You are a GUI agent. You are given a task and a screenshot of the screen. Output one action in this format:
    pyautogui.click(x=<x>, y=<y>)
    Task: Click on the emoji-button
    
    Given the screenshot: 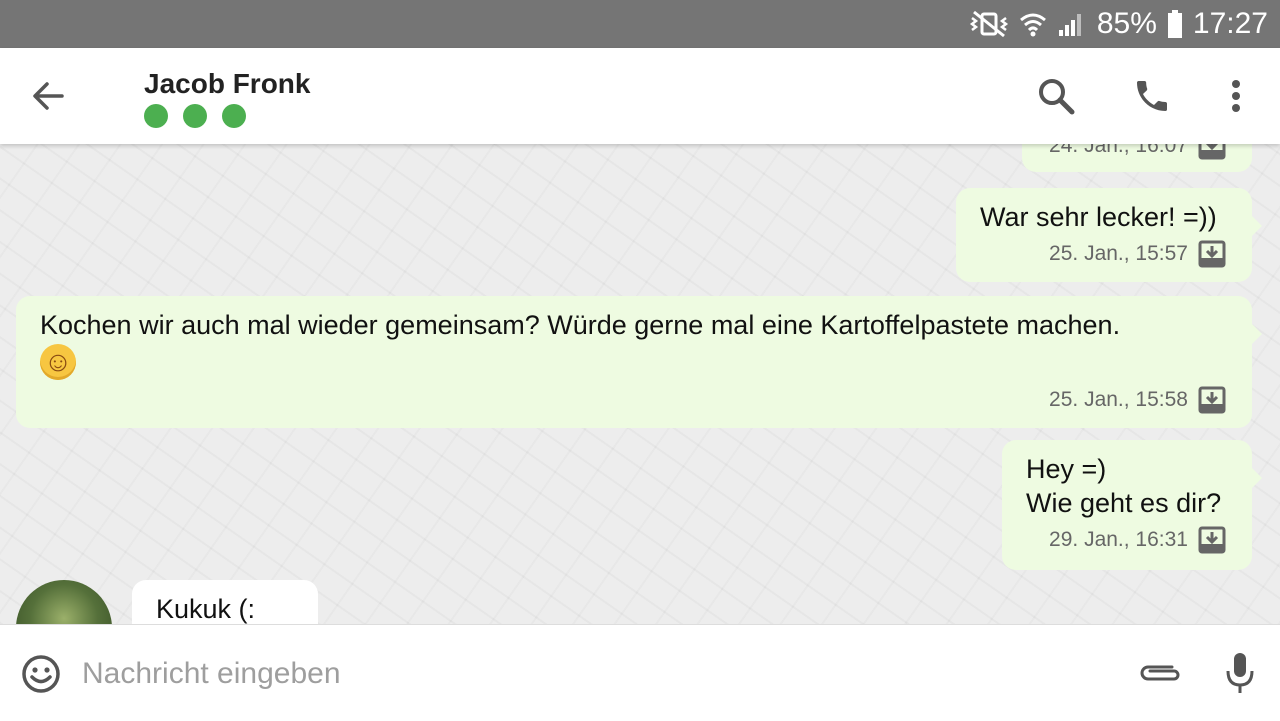 What is the action you would take?
    pyautogui.click(x=41, y=674)
    